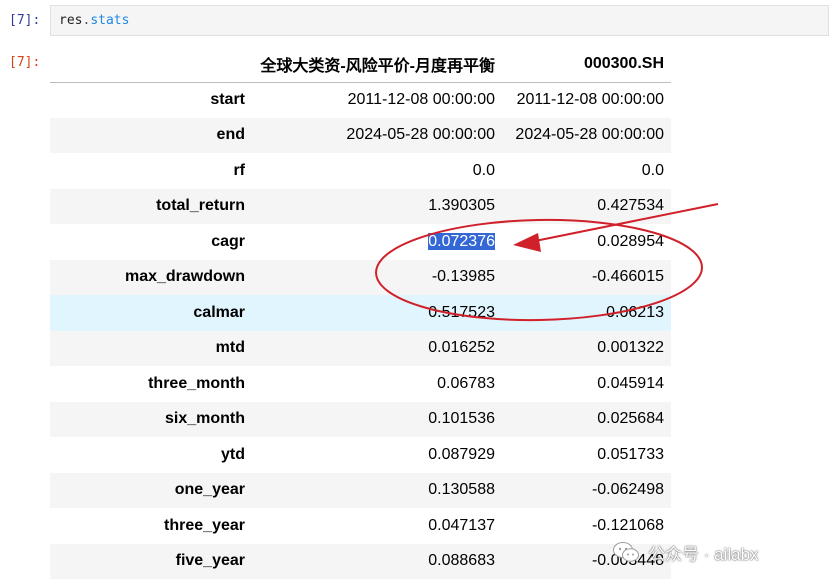  I want to click on benchmark-value-cell: 0.427534, so click(586, 207).